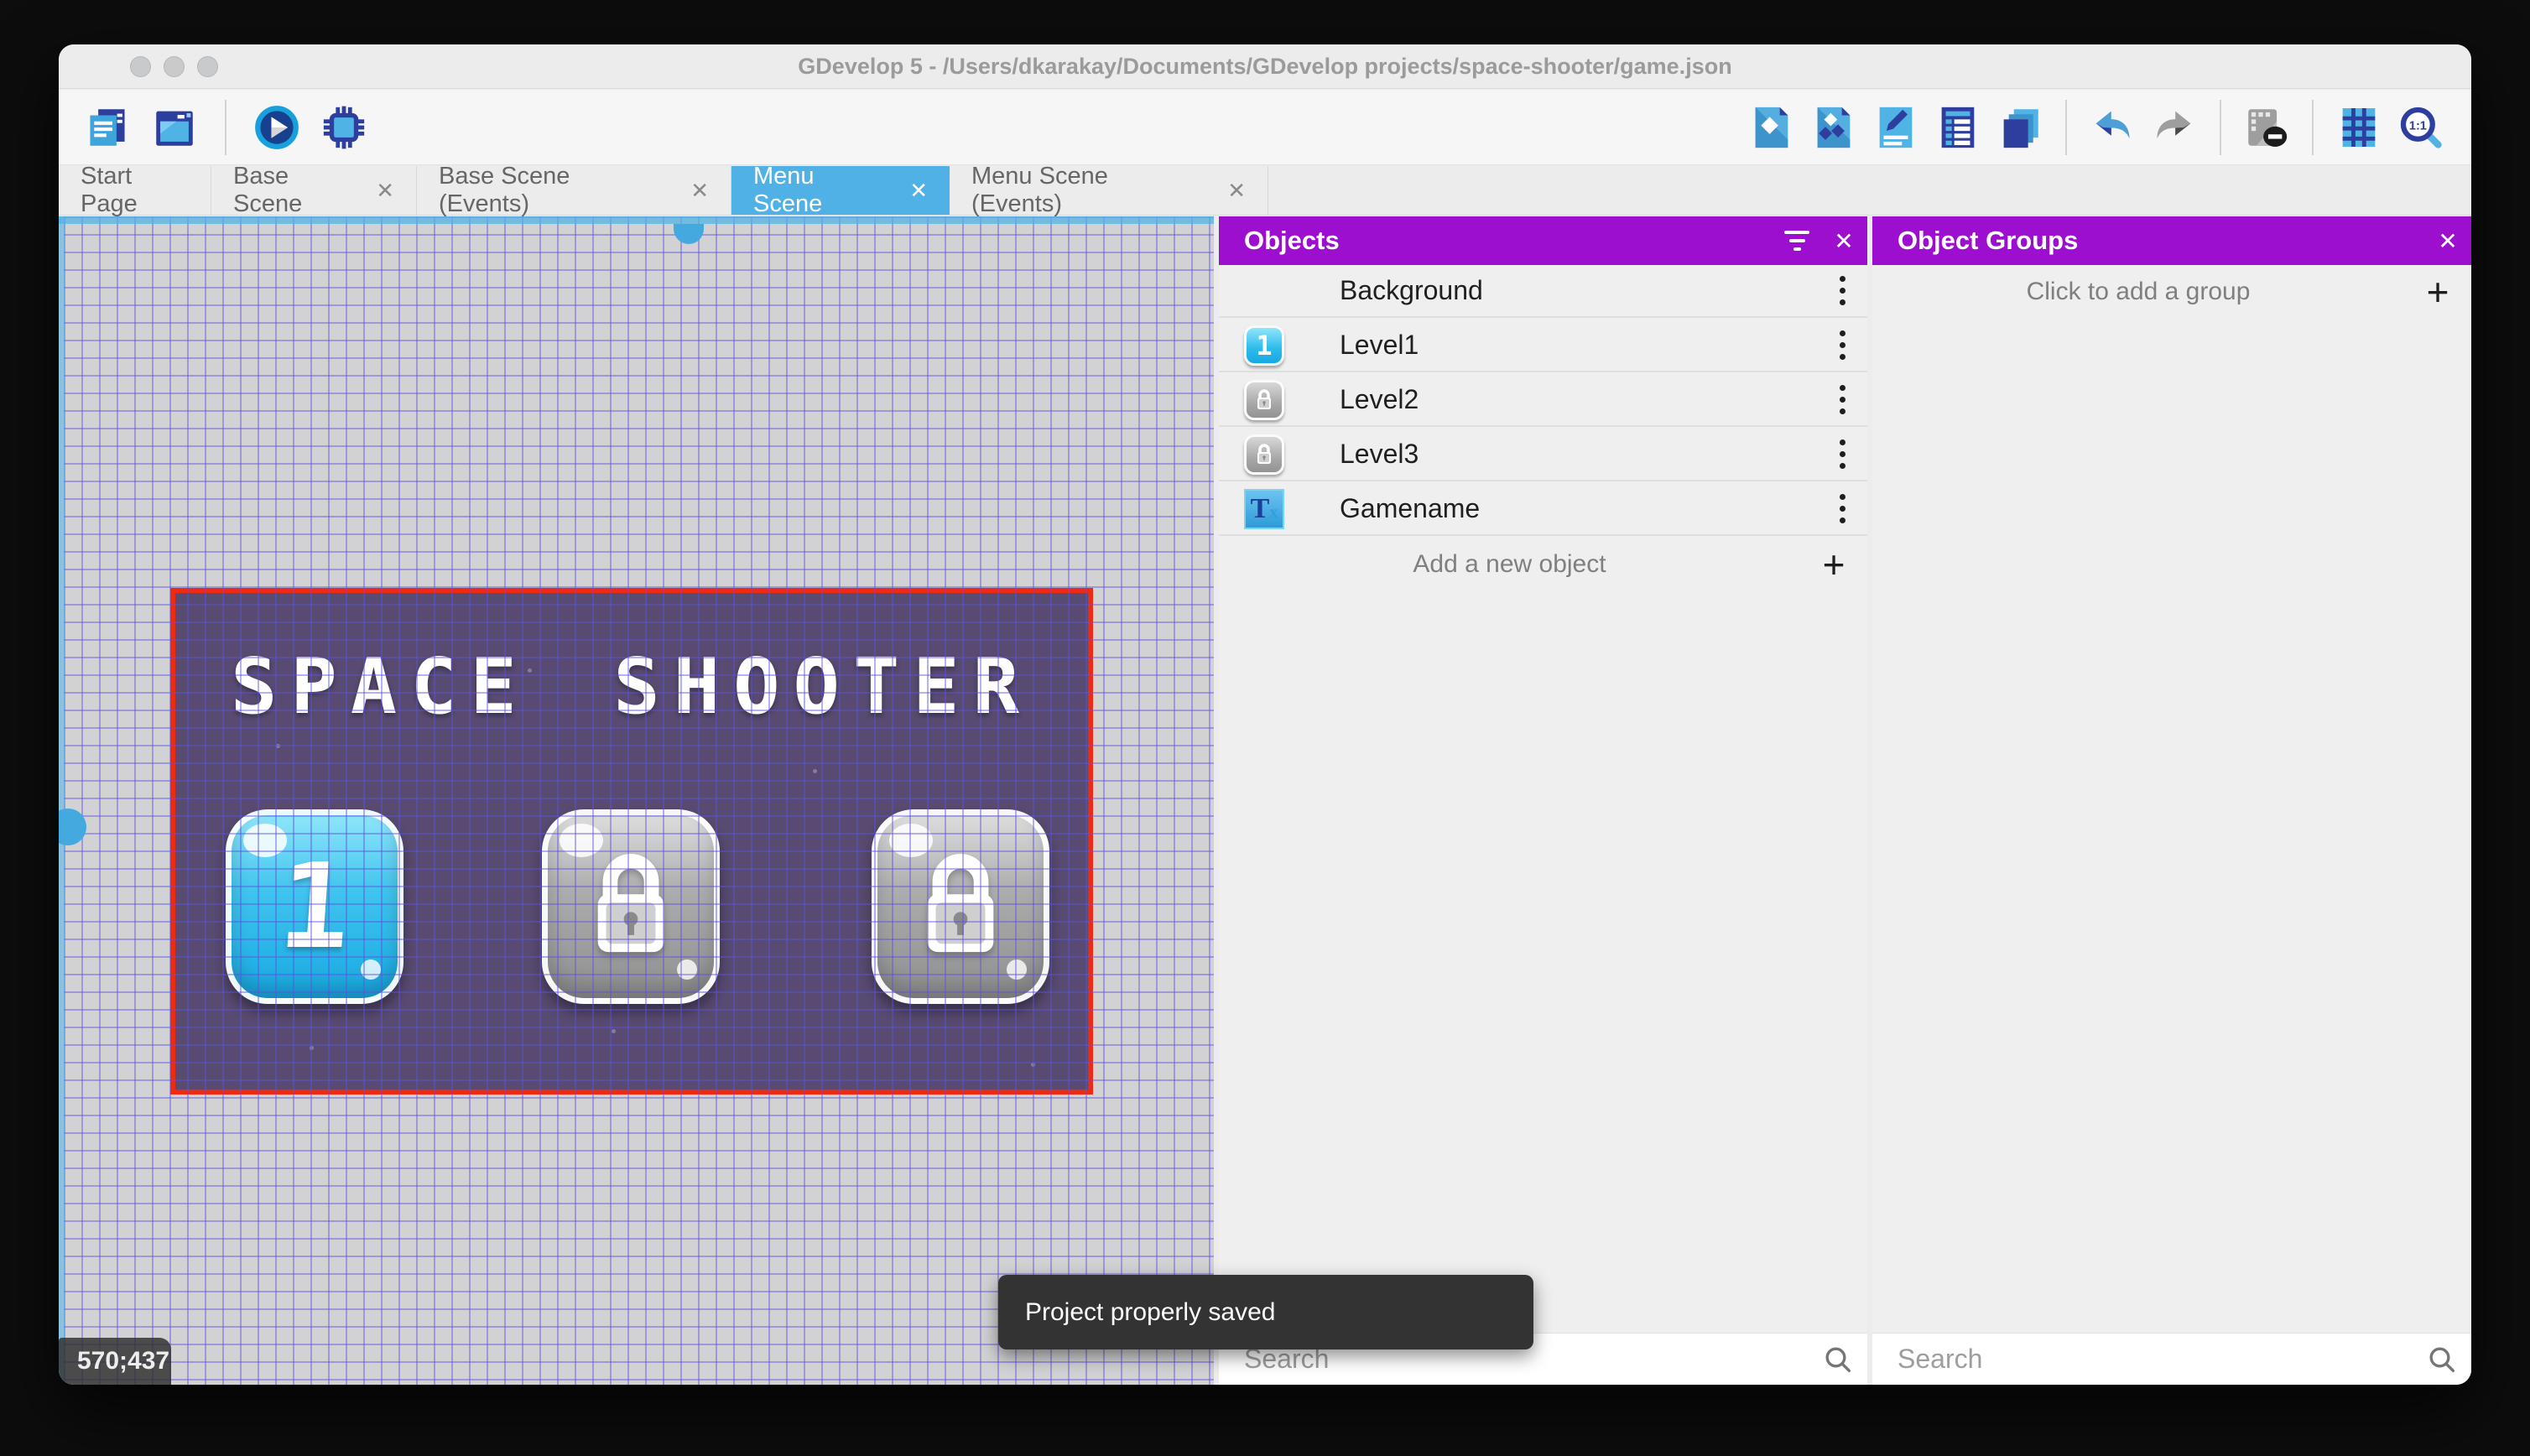 The width and height of the screenshot is (2530, 1456). What do you see at coordinates (2020, 128) in the screenshot?
I see `layers-icon` at bounding box center [2020, 128].